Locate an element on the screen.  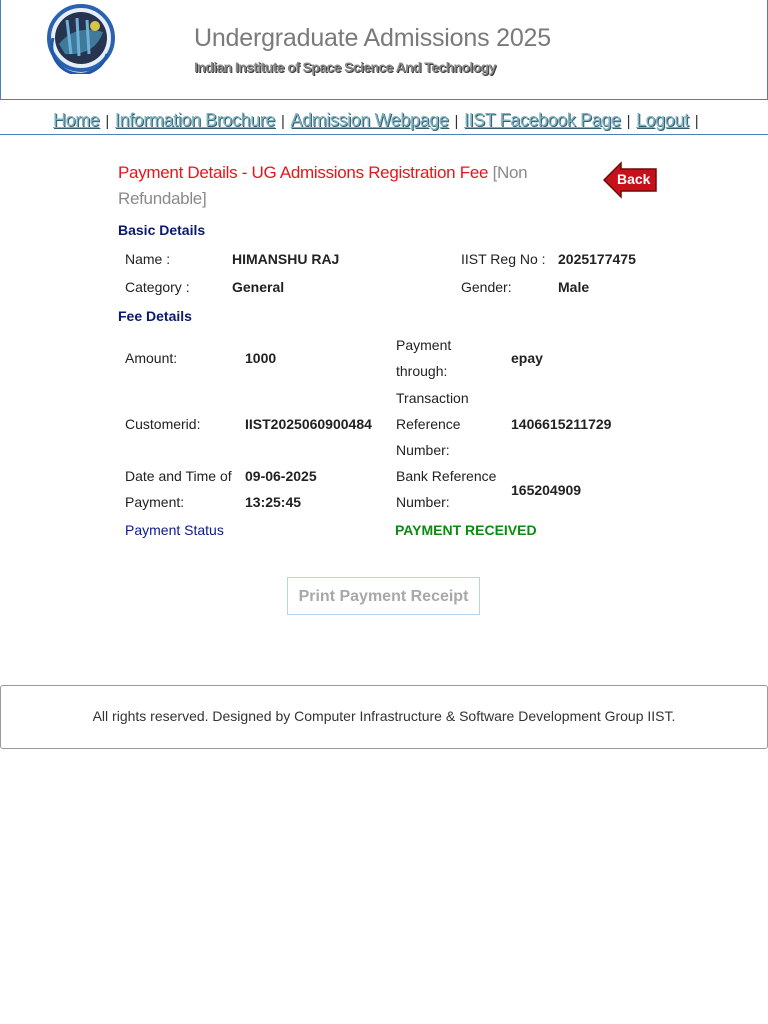
back-button-label: Back is located at coordinates (634, 179).